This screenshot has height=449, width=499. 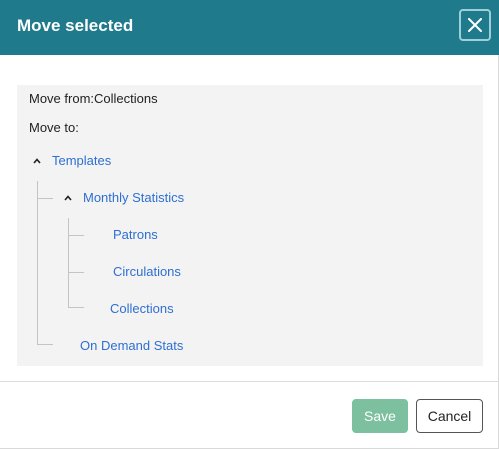 What do you see at coordinates (133, 198) in the screenshot?
I see `tree-item-monthly-statistics: Monthly Statistics` at bounding box center [133, 198].